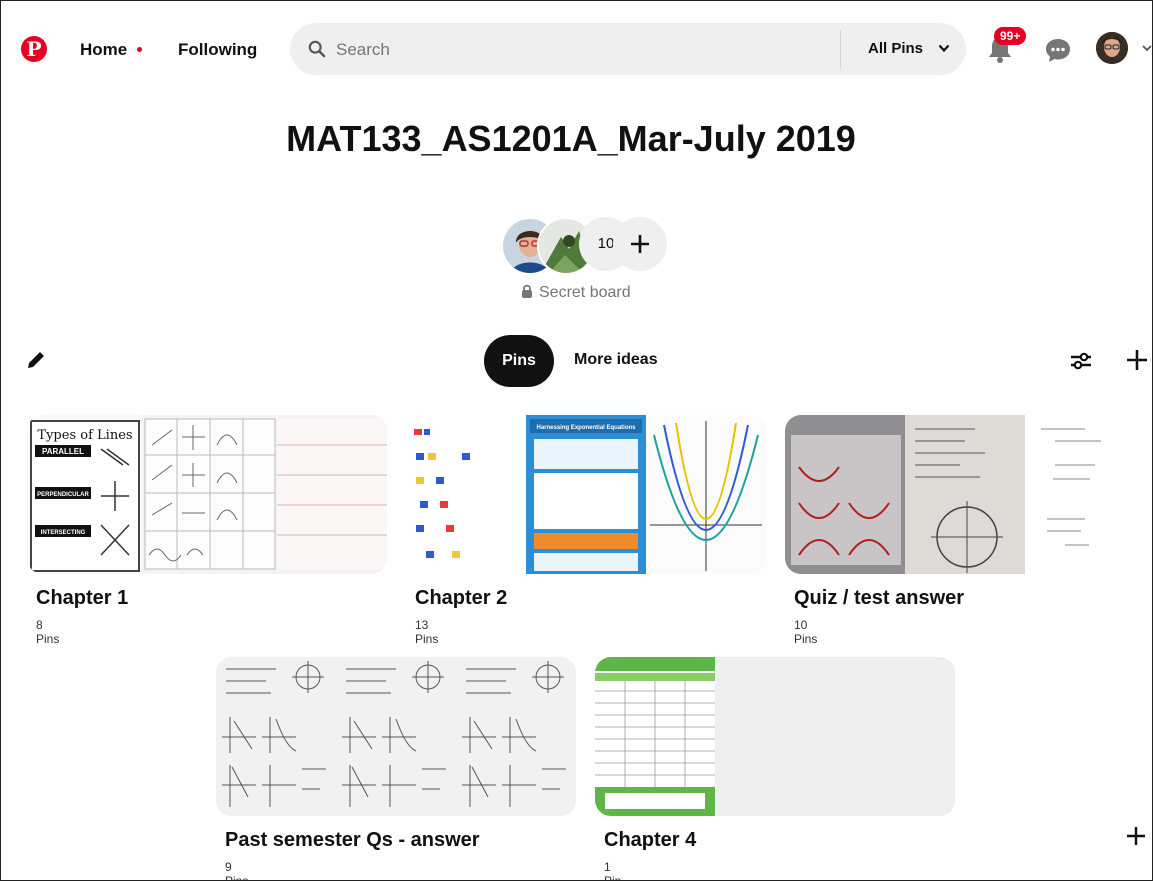 The image size is (1153, 881). What do you see at coordinates (352, 840) in the screenshot?
I see `section-name: Past semester Qs - answer` at bounding box center [352, 840].